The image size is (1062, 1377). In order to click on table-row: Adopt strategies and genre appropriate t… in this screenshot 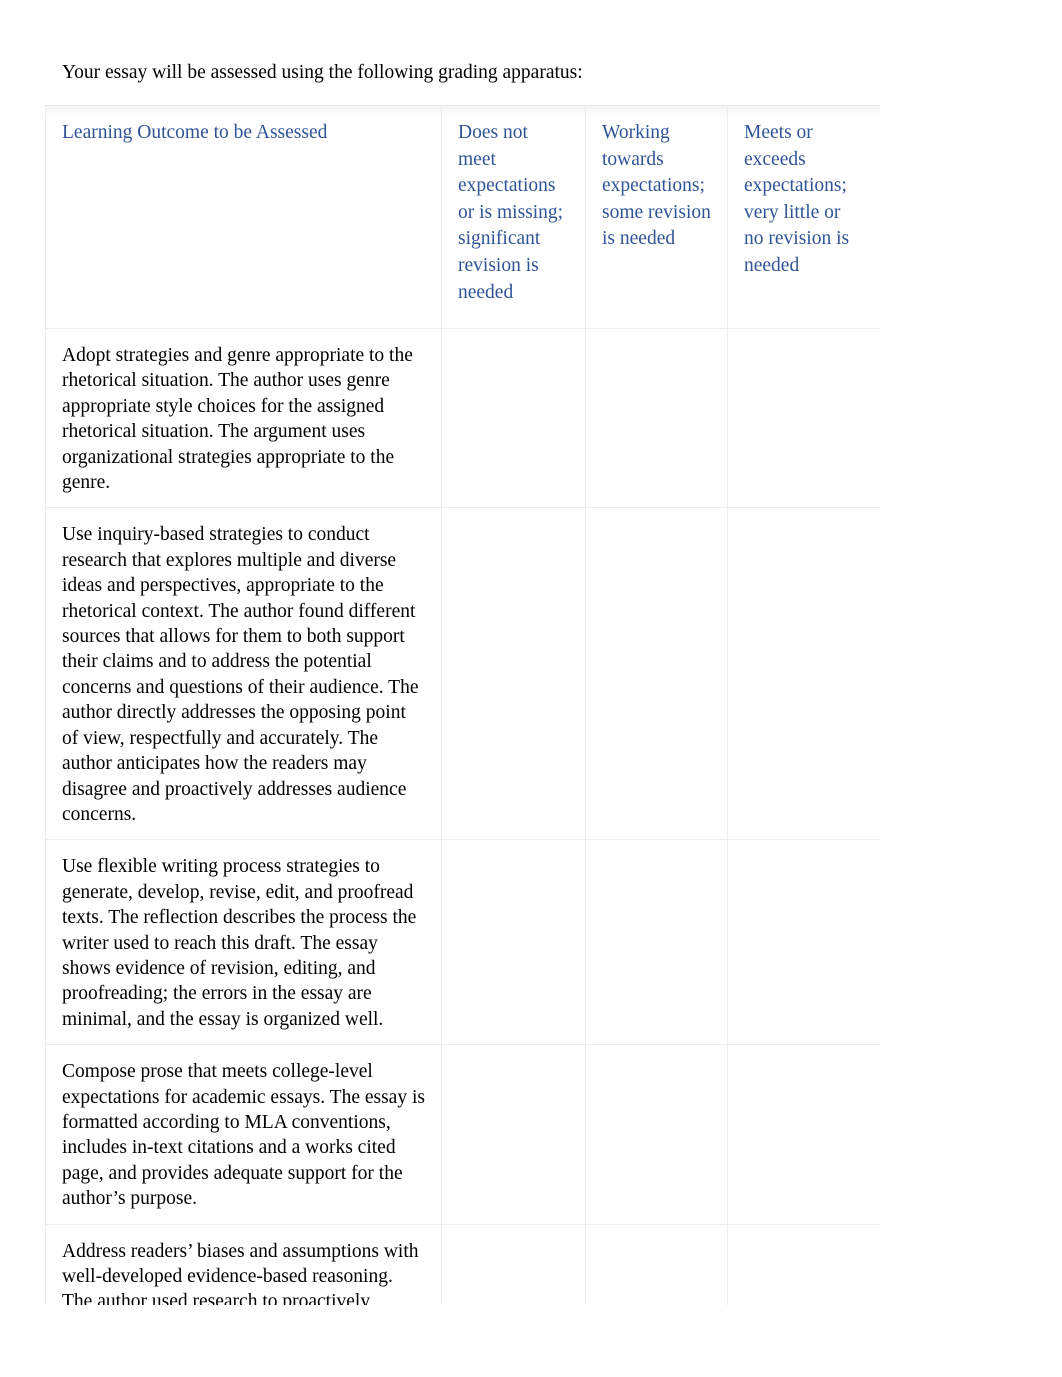, I will do `click(462, 418)`.